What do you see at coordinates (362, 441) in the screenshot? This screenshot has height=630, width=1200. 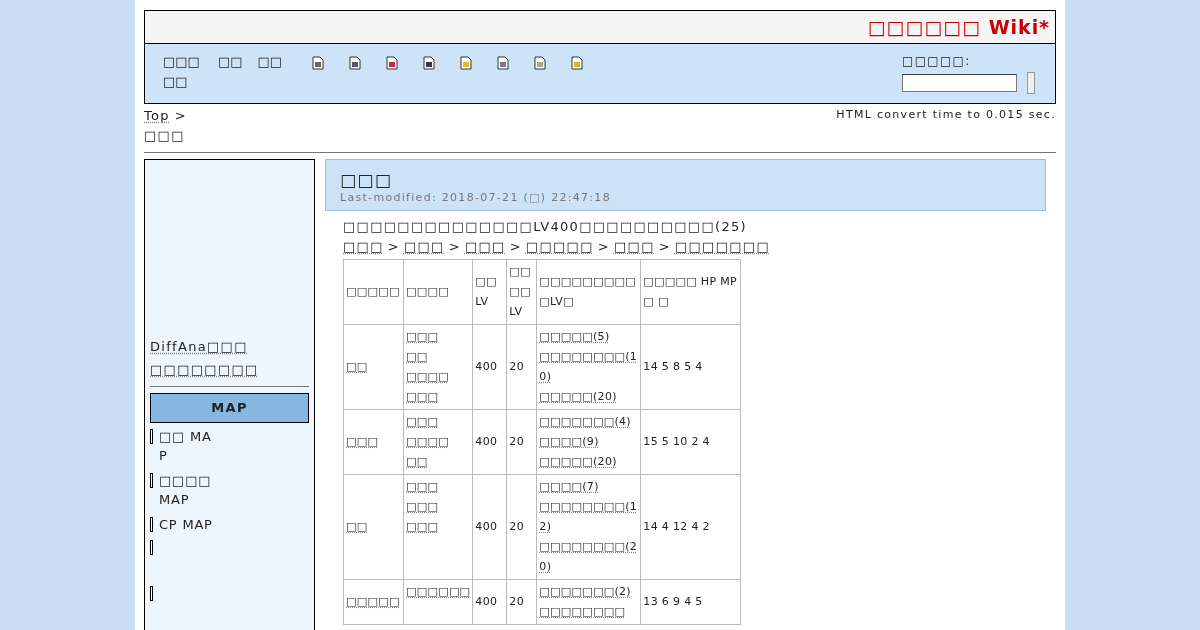 I see `name-link: □□□` at bounding box center [362, 441].